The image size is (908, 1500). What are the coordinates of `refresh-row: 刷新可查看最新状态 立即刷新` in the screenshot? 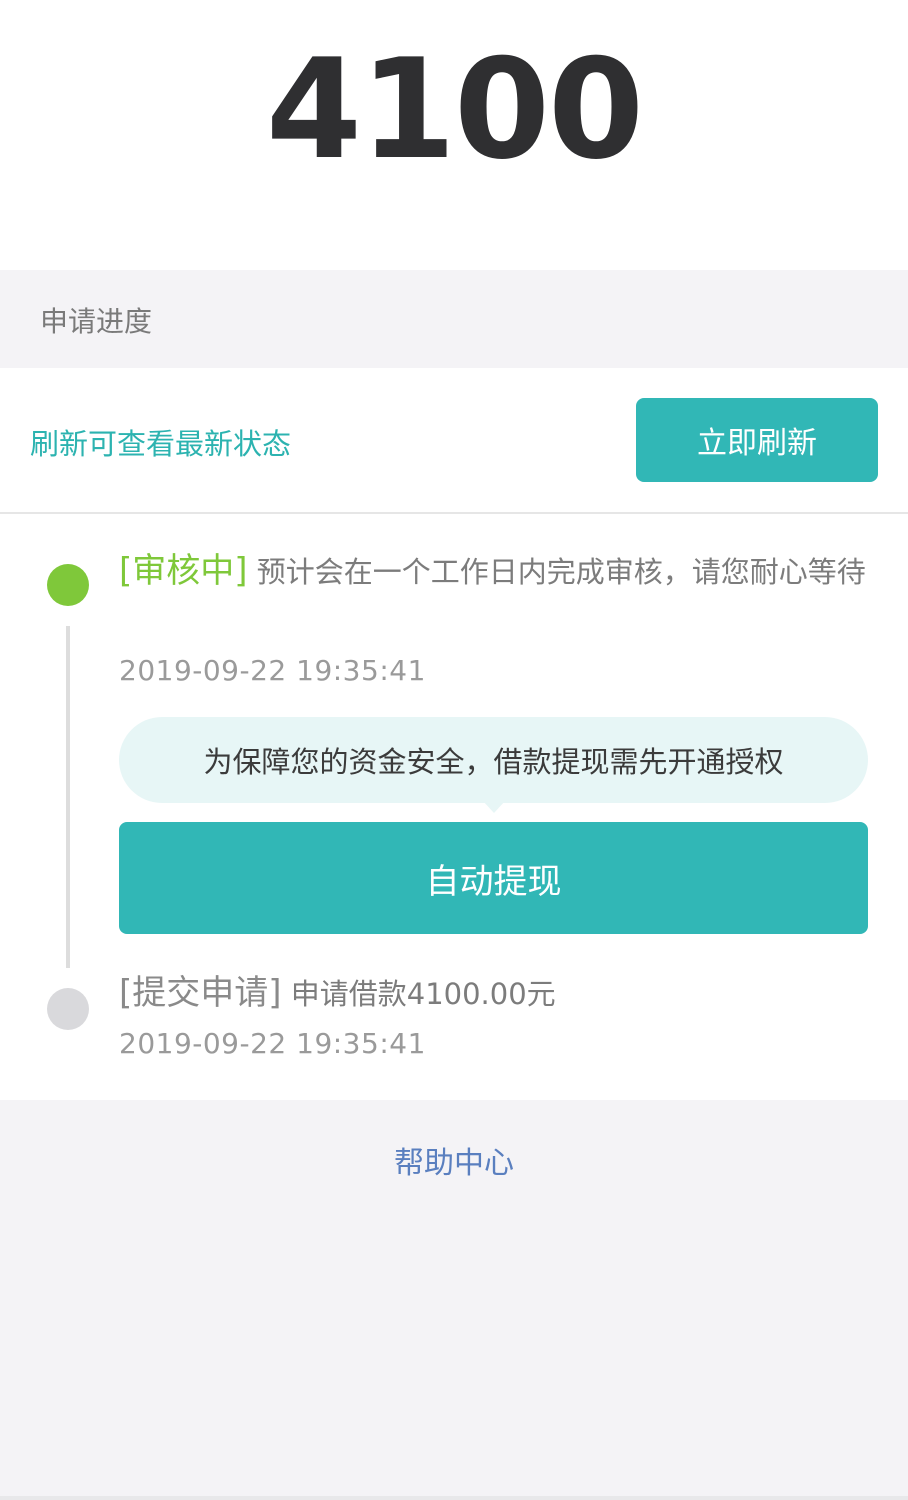 It's located at (454, 441).